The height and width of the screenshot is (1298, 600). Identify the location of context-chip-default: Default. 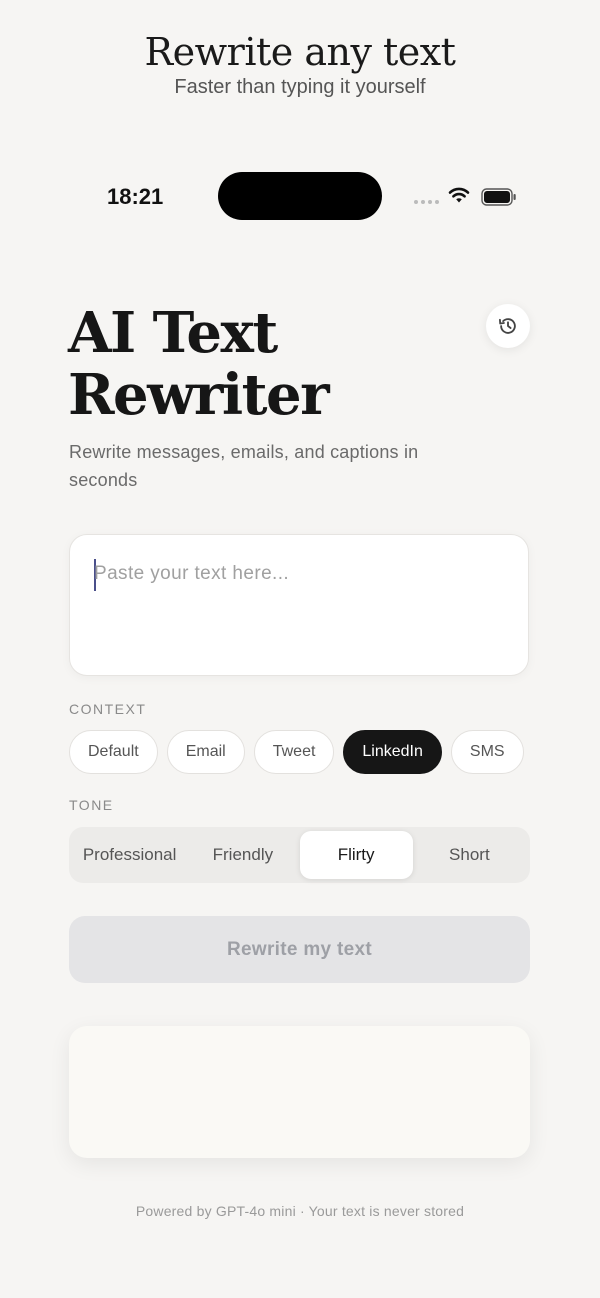
(113, 752).